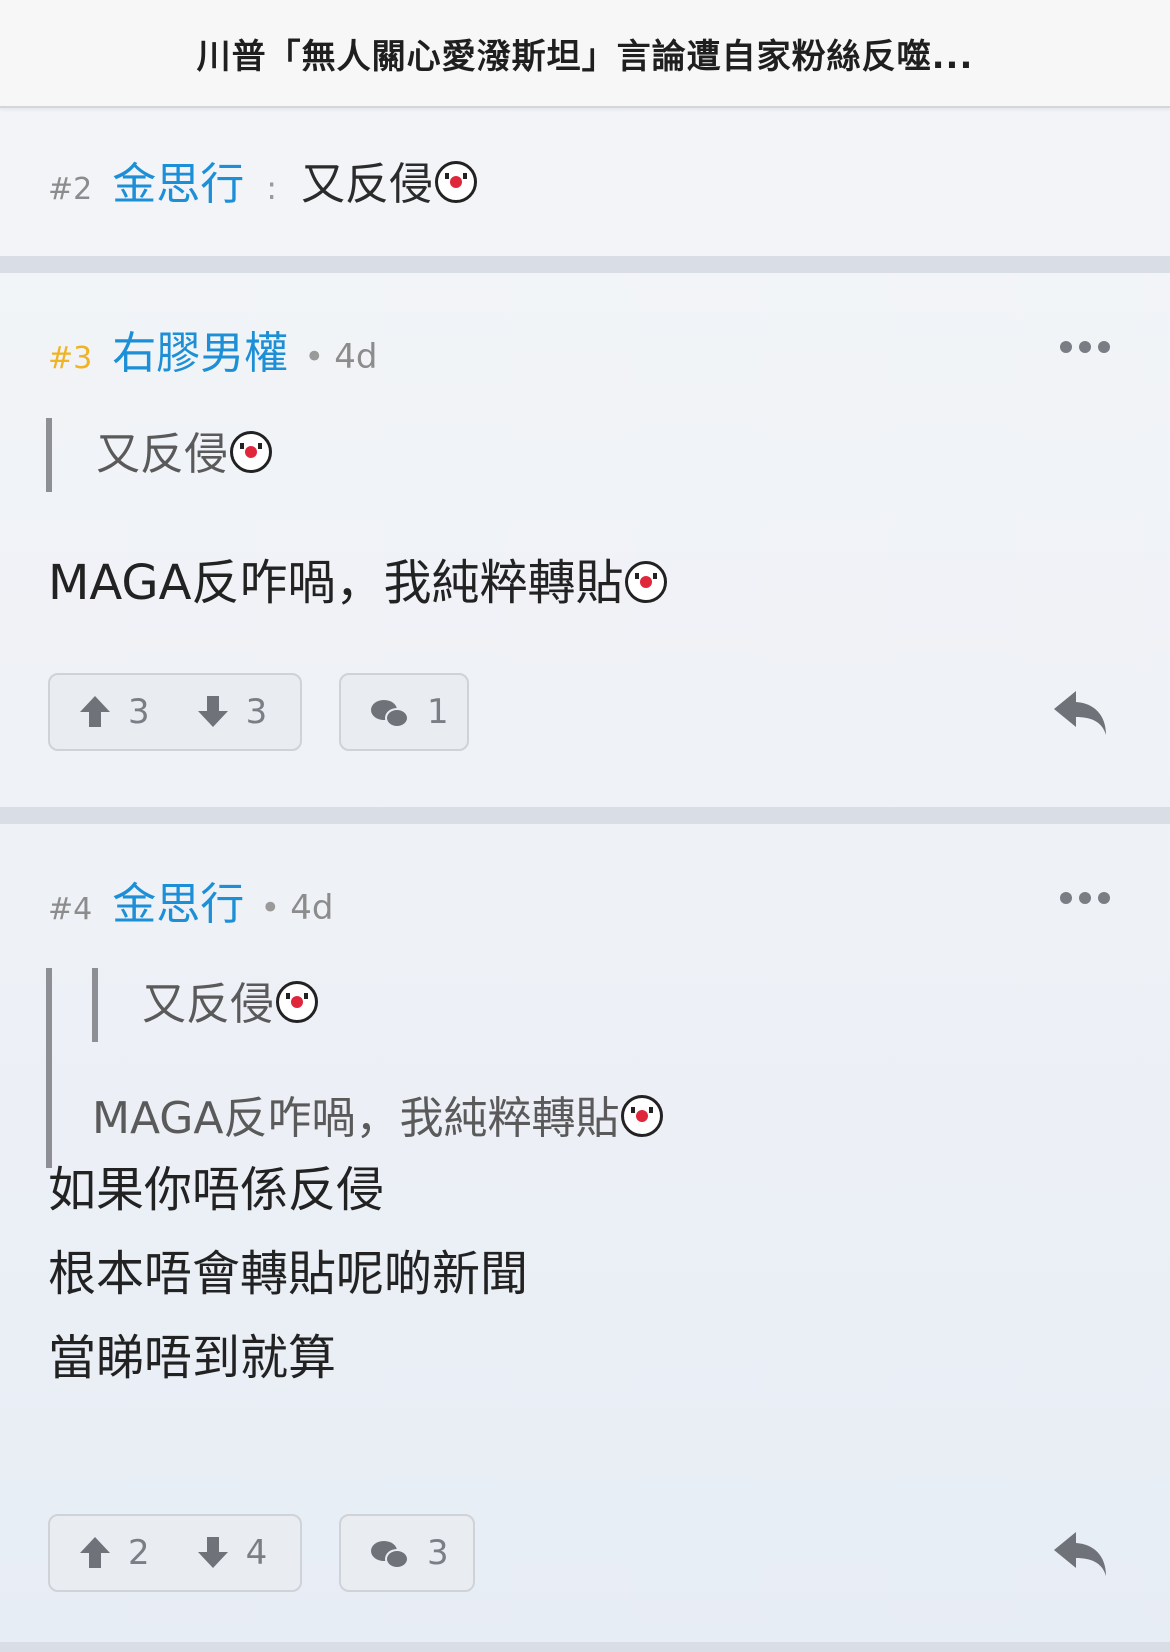 Image resolution: width=1170 pixels, height=1652 pixels. What do you see at coordinates (355, 1068) in the screenshot?
I see `quote-block: 又反侵 MAGA反咋喎，我純粹轉貼` at bounding box center [355, 1068].